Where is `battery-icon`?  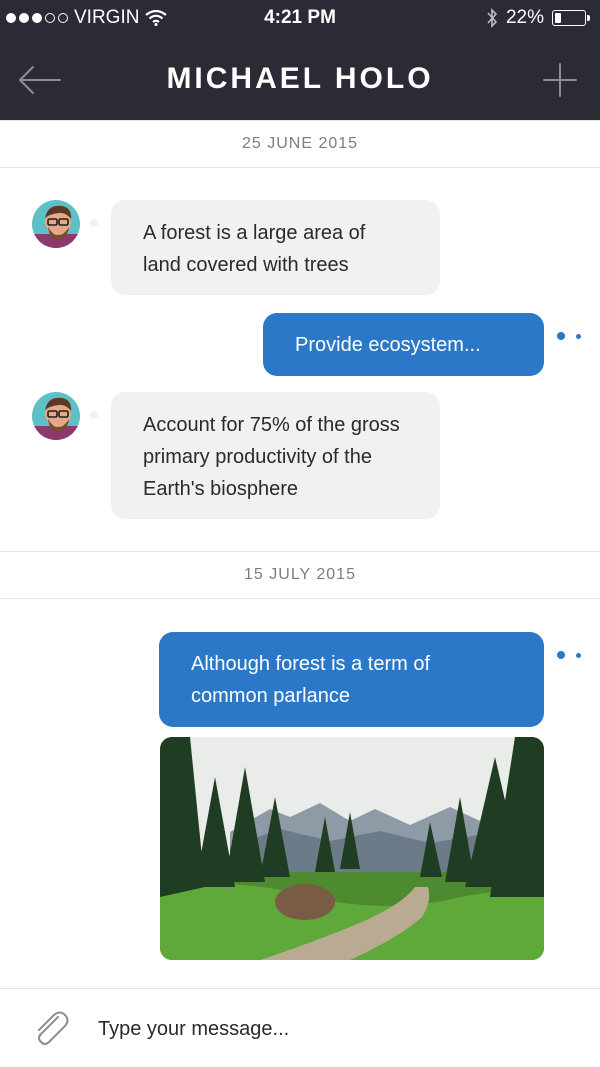
battery-icon is located at coordinates (571, 18).